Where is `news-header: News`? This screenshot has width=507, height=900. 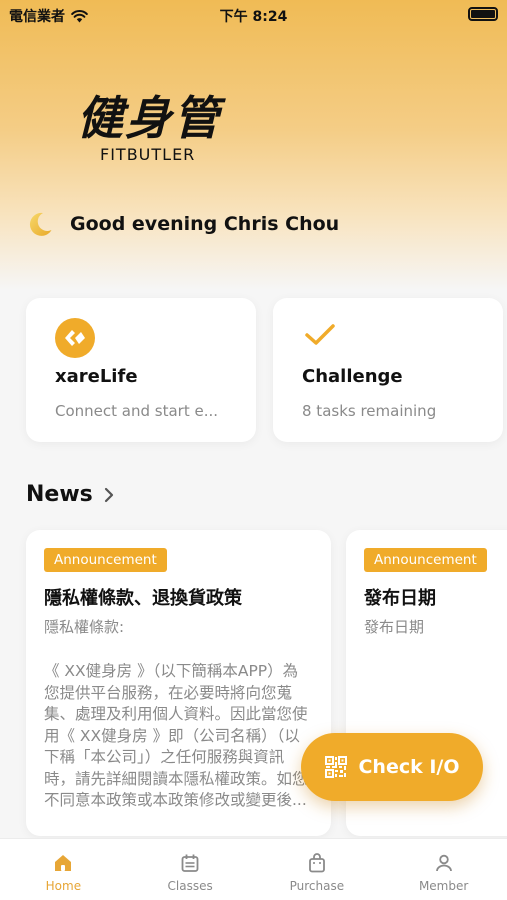
news-header: News is located at coordinates (70, 494).